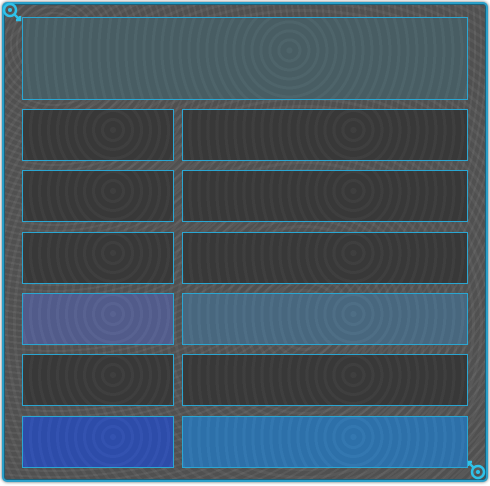 Image resolution: width=490 pixels, height=486 pixels. Describe the element at coordinates (245, 24) in the screenshot. I see `header-text` at that location.